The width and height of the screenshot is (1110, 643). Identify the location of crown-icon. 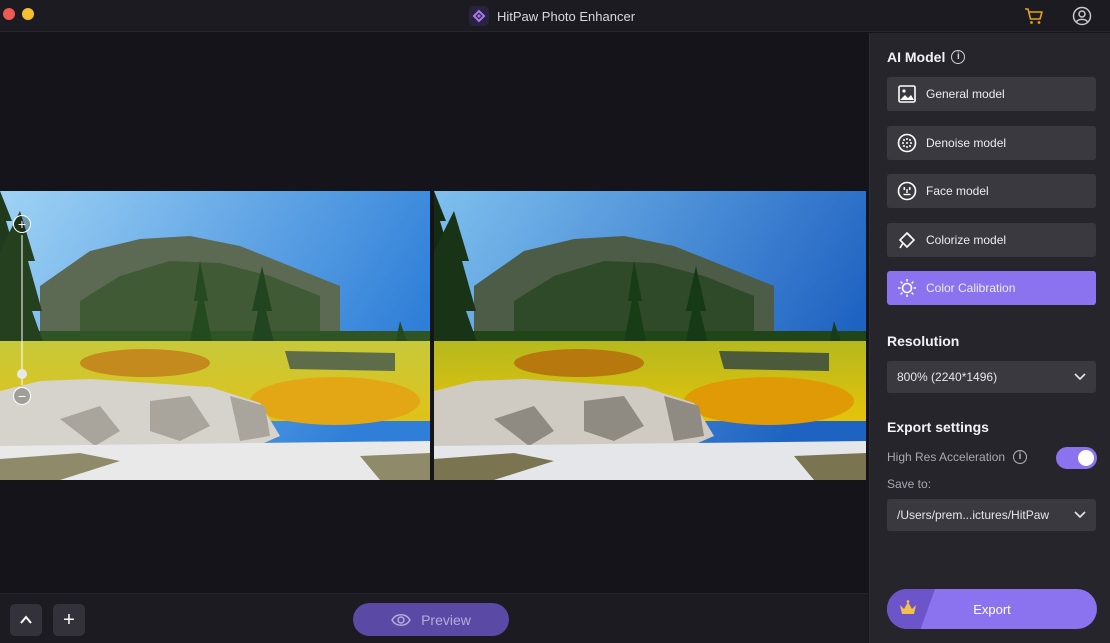
(908, 607).